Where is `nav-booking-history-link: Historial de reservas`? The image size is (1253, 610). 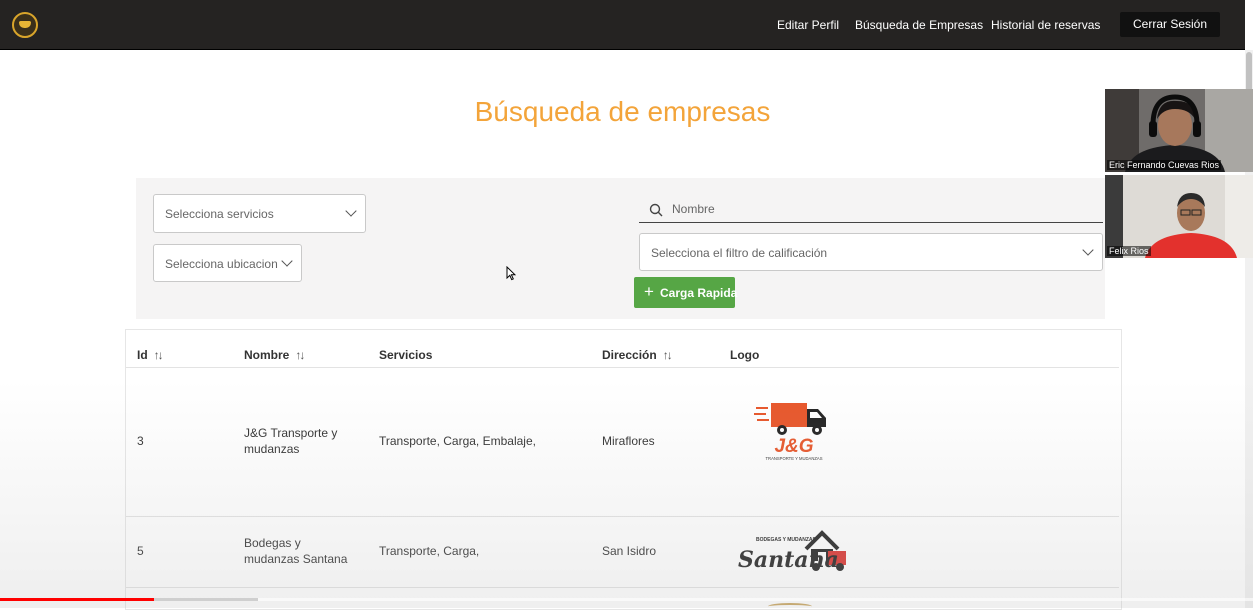 nav-booking-history-link: Historial de reservas is located at coordinates (1045, 25).